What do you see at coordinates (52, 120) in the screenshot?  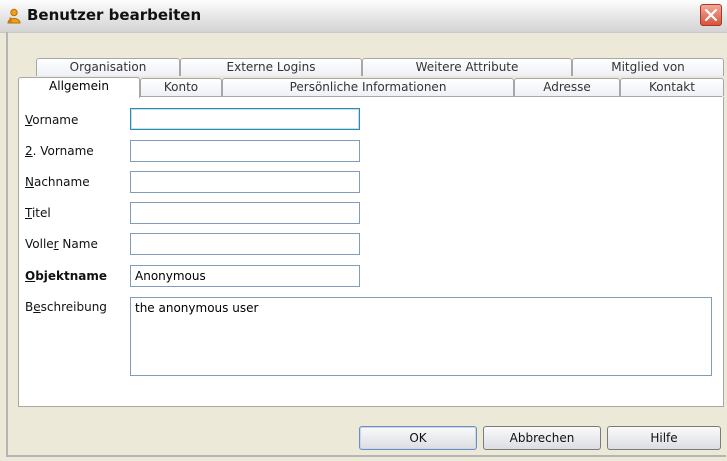 I see `label-vorname: Vorname` at bounding box center [52, 120].